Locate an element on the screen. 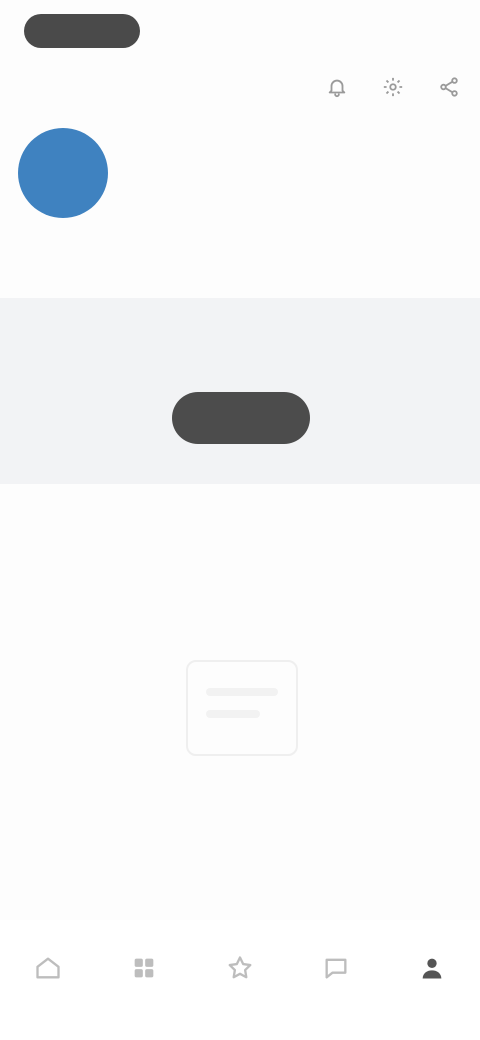  home-icon is located at coordinates (48, 968).